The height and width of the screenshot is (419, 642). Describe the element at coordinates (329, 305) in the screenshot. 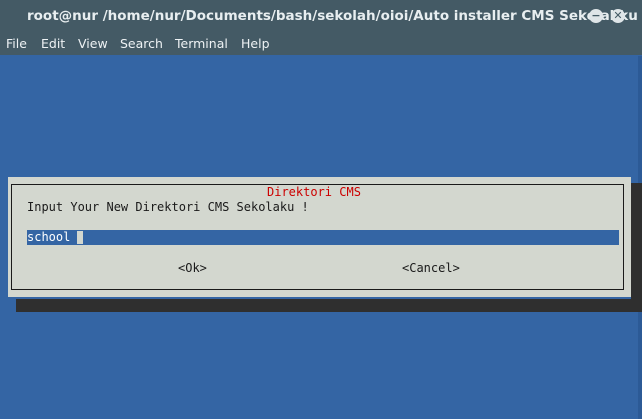

I see `dialog-shadow-bottom` at that location.